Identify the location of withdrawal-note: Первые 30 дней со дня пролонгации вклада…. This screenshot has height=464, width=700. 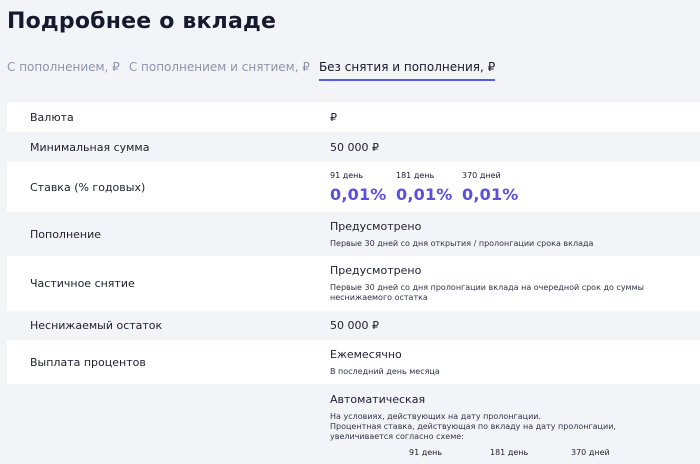
(487, 292).